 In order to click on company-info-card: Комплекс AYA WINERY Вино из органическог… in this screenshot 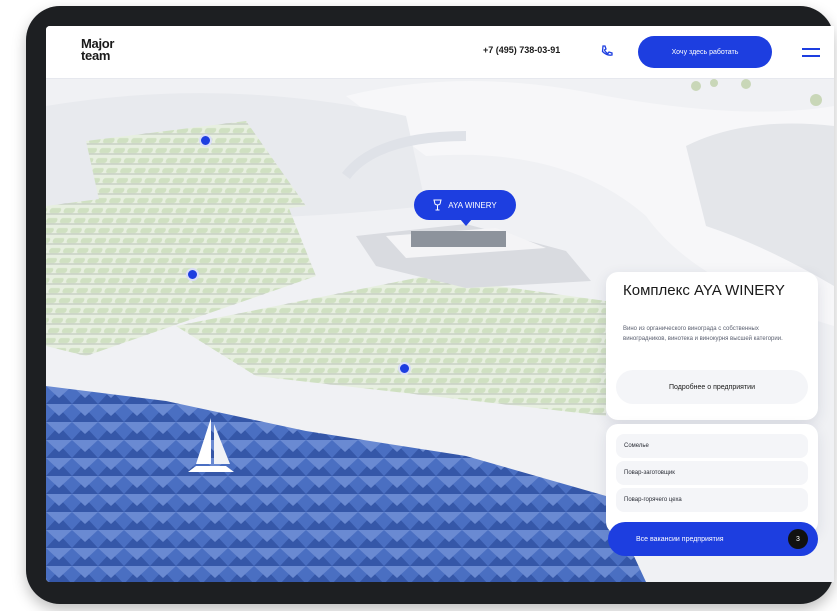, I will do `click(712, 346)`.